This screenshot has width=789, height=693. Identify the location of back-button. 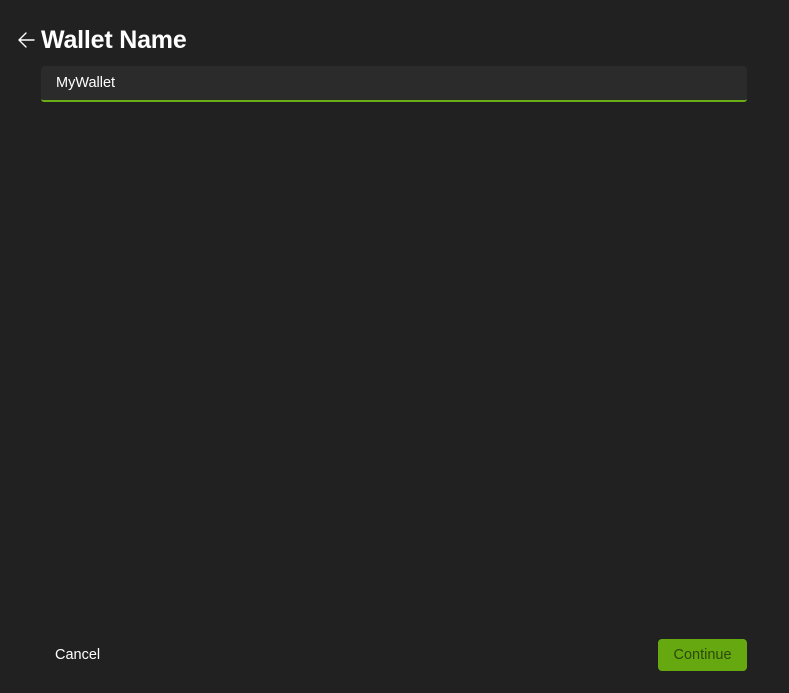
(26, 40).